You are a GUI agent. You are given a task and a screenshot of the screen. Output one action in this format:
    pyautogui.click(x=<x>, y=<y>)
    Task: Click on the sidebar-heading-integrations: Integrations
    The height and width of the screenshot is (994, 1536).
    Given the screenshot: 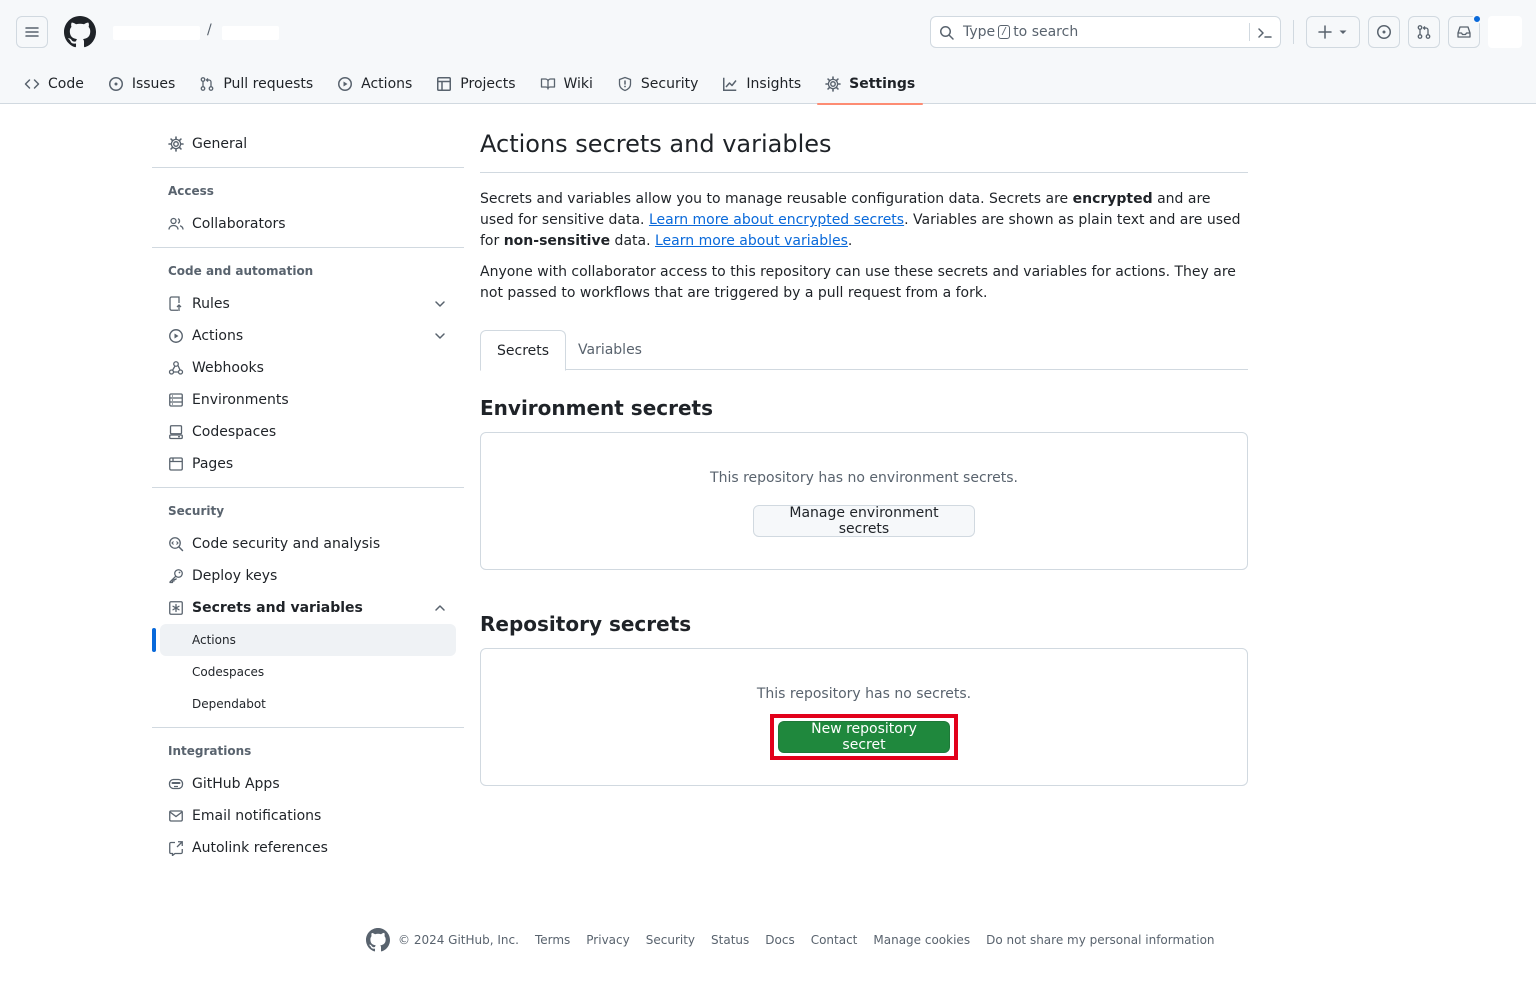 What is the action you would take?
    pyautogui.click(x=210, y=751)
    